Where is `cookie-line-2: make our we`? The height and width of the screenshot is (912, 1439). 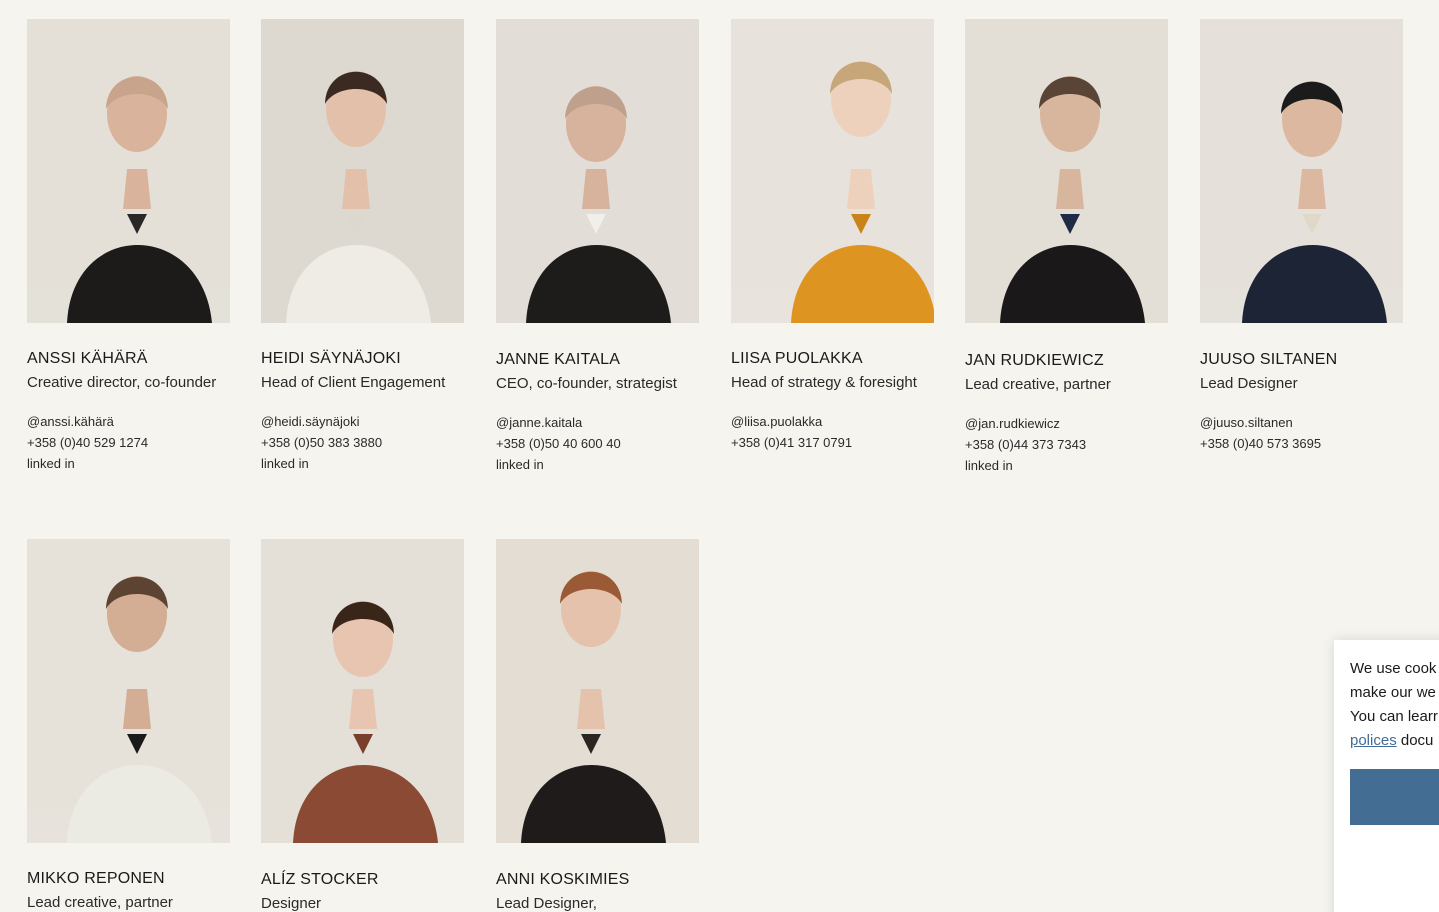
cookie-line-2: make our we is located at coordinates (1393, 692).